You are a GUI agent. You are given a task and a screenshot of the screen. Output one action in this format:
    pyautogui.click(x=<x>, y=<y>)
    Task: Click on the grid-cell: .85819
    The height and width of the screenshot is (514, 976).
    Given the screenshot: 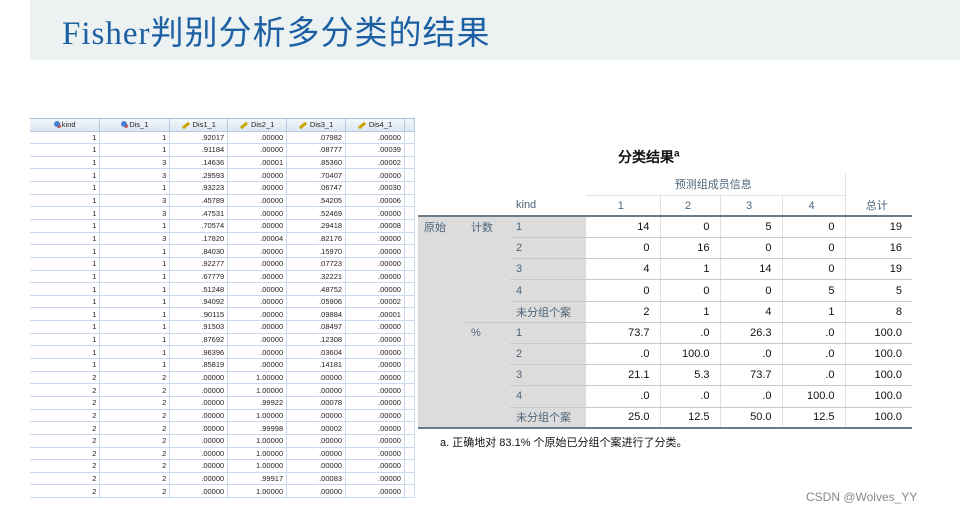 What is the action you would take?
    pyautogui.click(x=199, y=365)
    